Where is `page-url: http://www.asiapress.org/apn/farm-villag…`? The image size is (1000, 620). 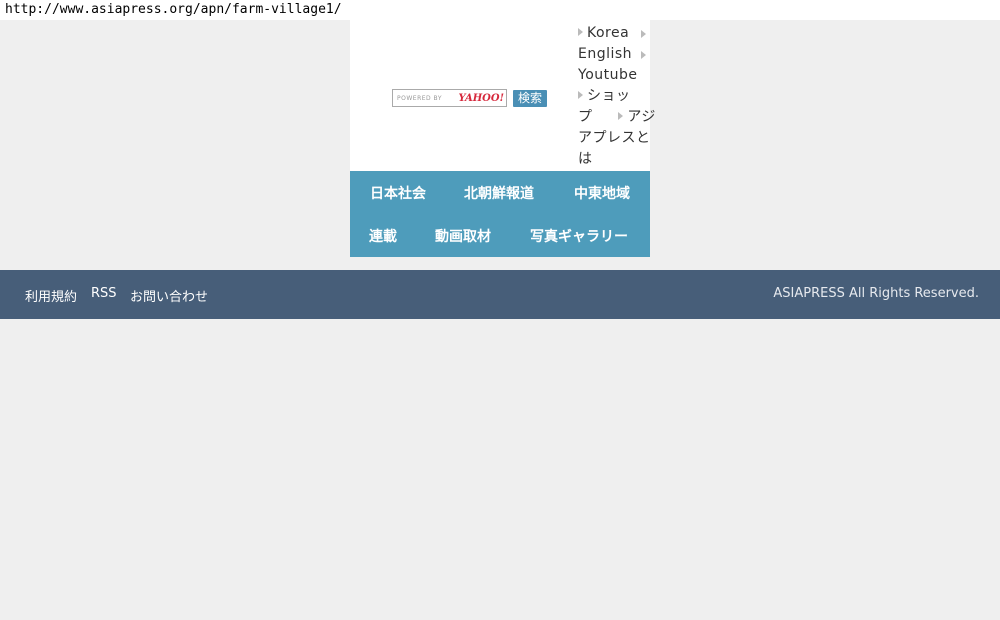 page-url: http://www.asiapress.org/apn/farm-villag… is located at coordinates (500, 10).